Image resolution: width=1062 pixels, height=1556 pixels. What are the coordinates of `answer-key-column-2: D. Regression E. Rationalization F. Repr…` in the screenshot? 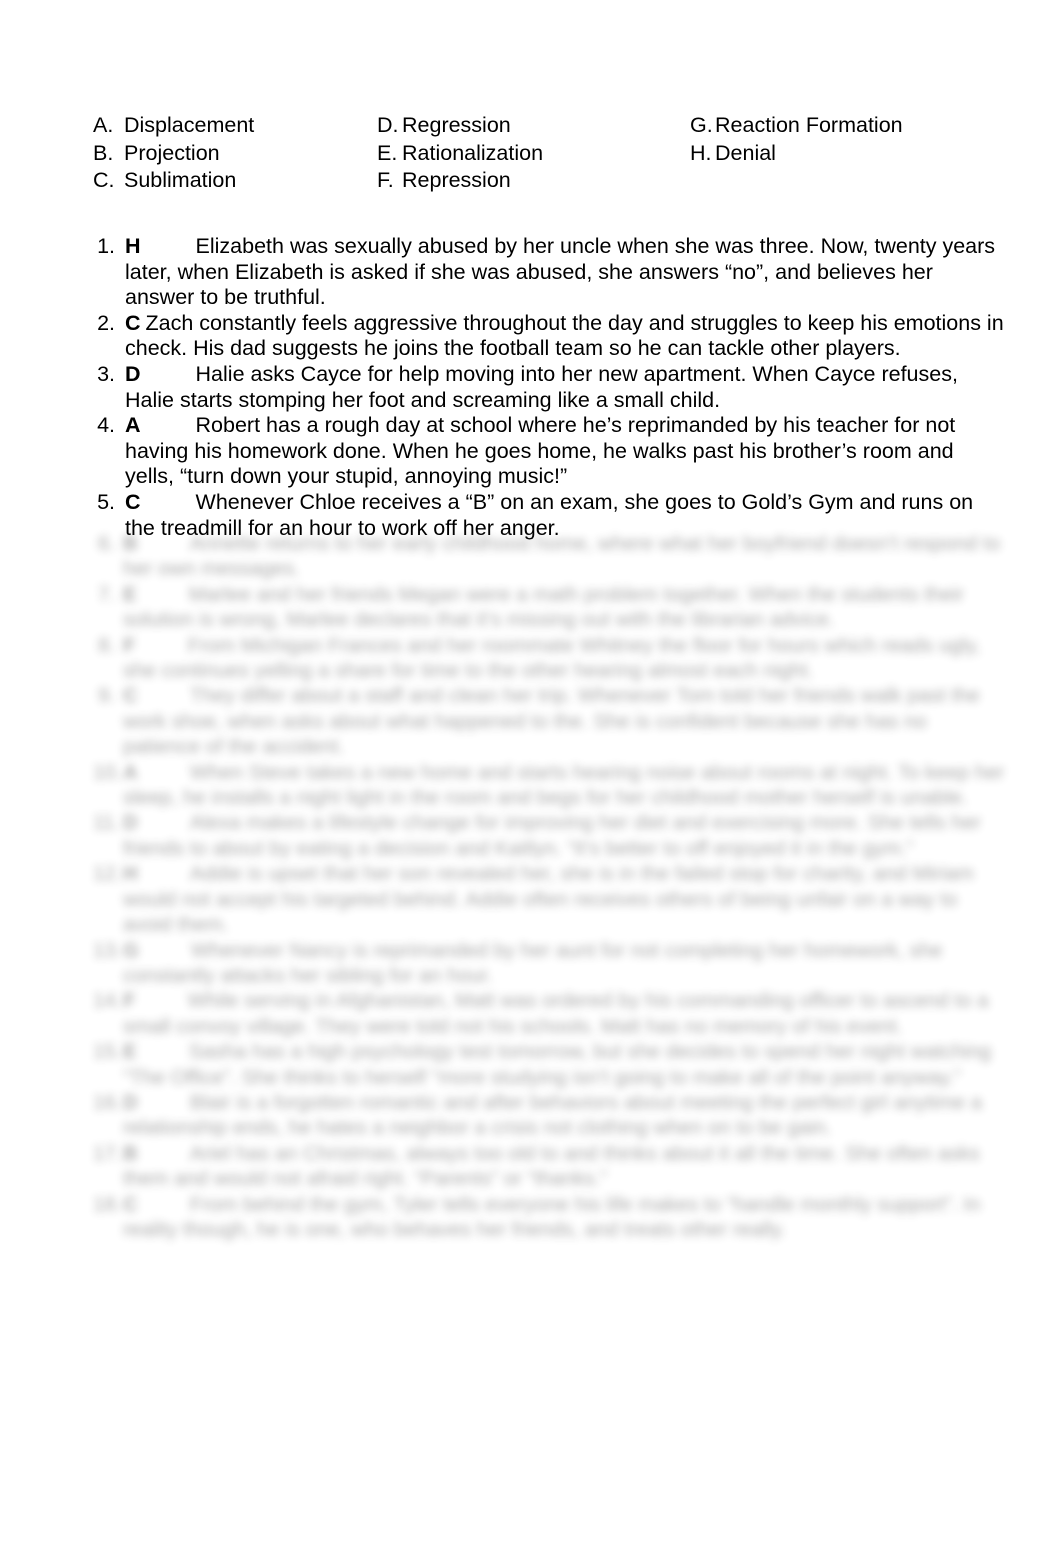 It's located at (460, 153).